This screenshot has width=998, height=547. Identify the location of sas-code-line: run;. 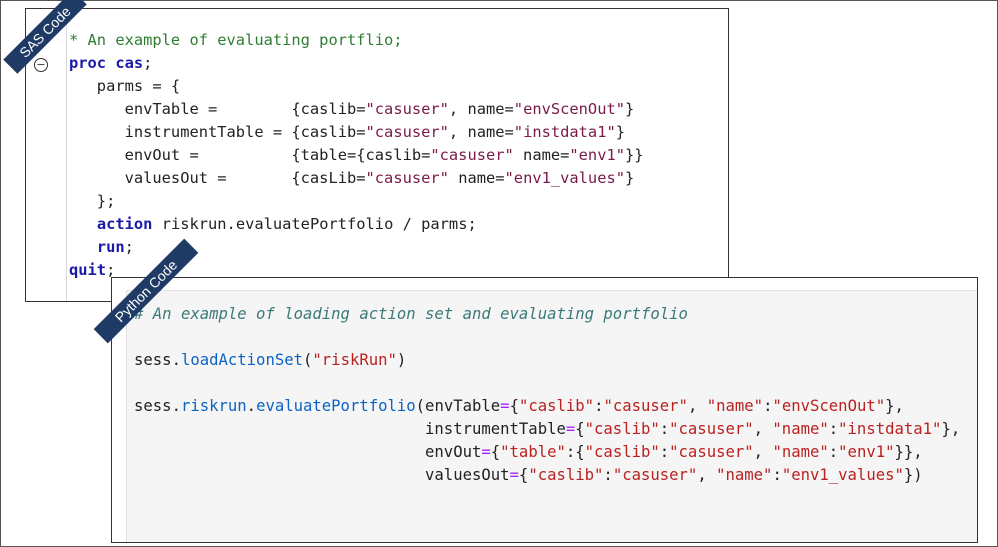
(115, 247).